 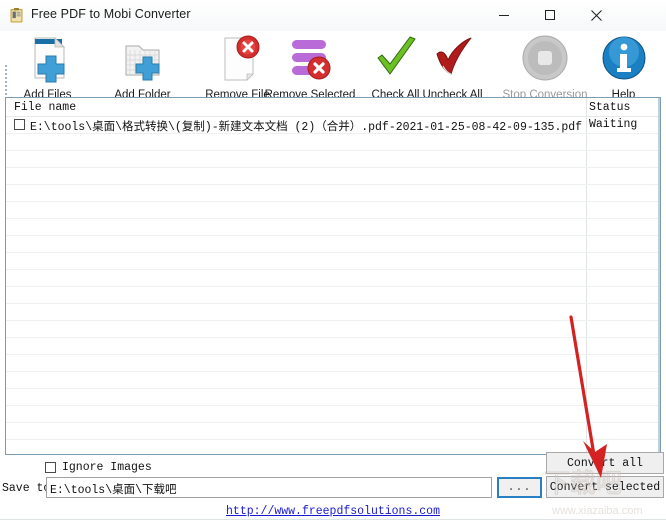 I want to click on toolbar-button-add-folder: Add Folder, so click(x=142, y=66).